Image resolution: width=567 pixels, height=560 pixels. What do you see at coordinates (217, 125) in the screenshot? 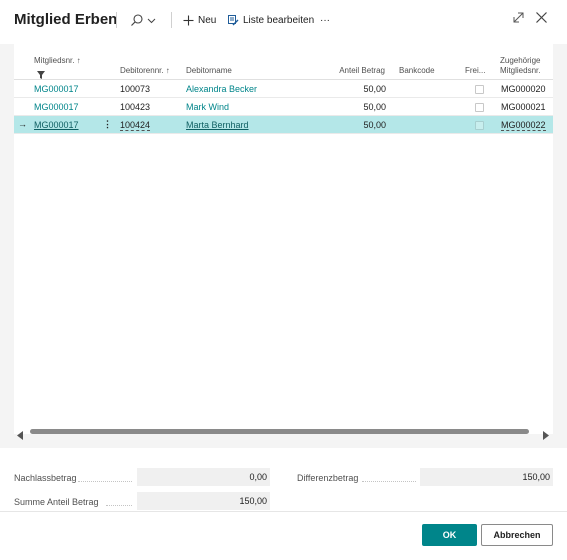
I see `debtor-name-cell: Marta Bernhard` at bounding box center [217, 125].